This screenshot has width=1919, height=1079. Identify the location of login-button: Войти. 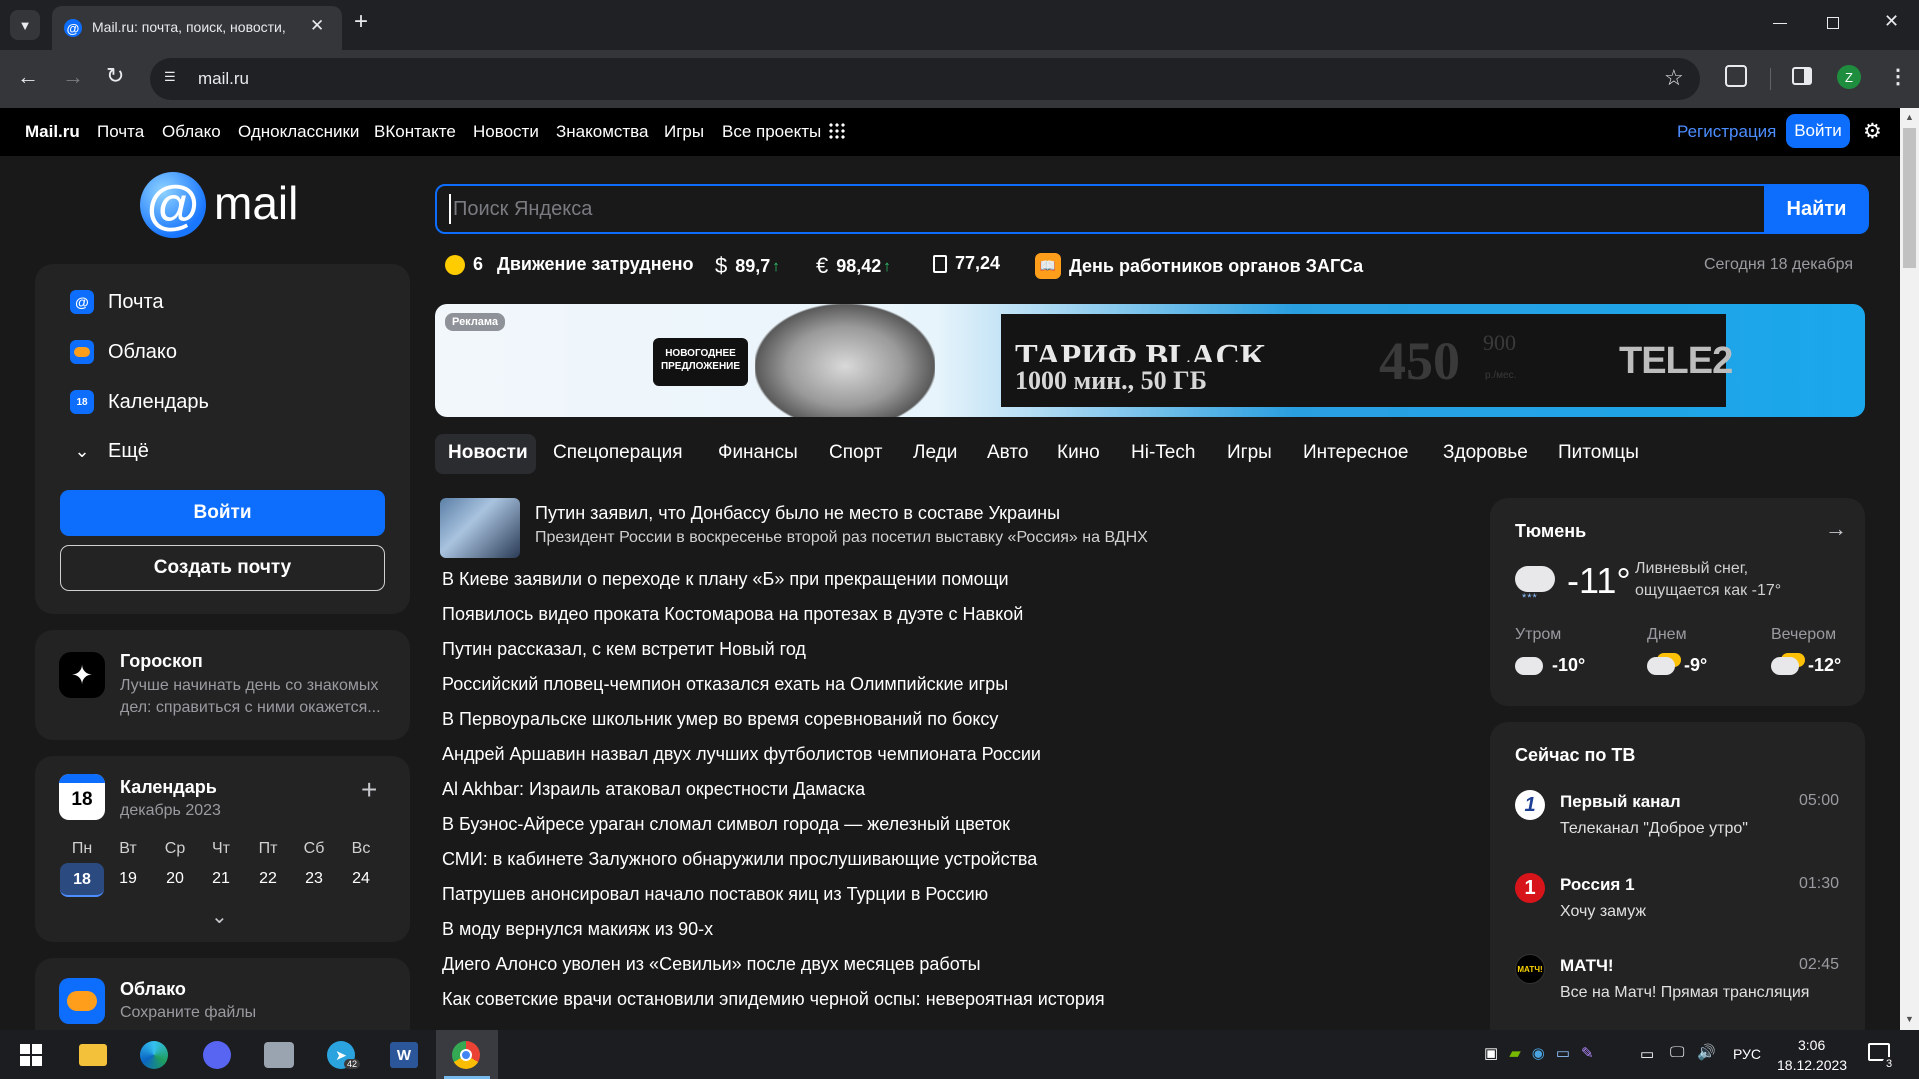
(222, 513).